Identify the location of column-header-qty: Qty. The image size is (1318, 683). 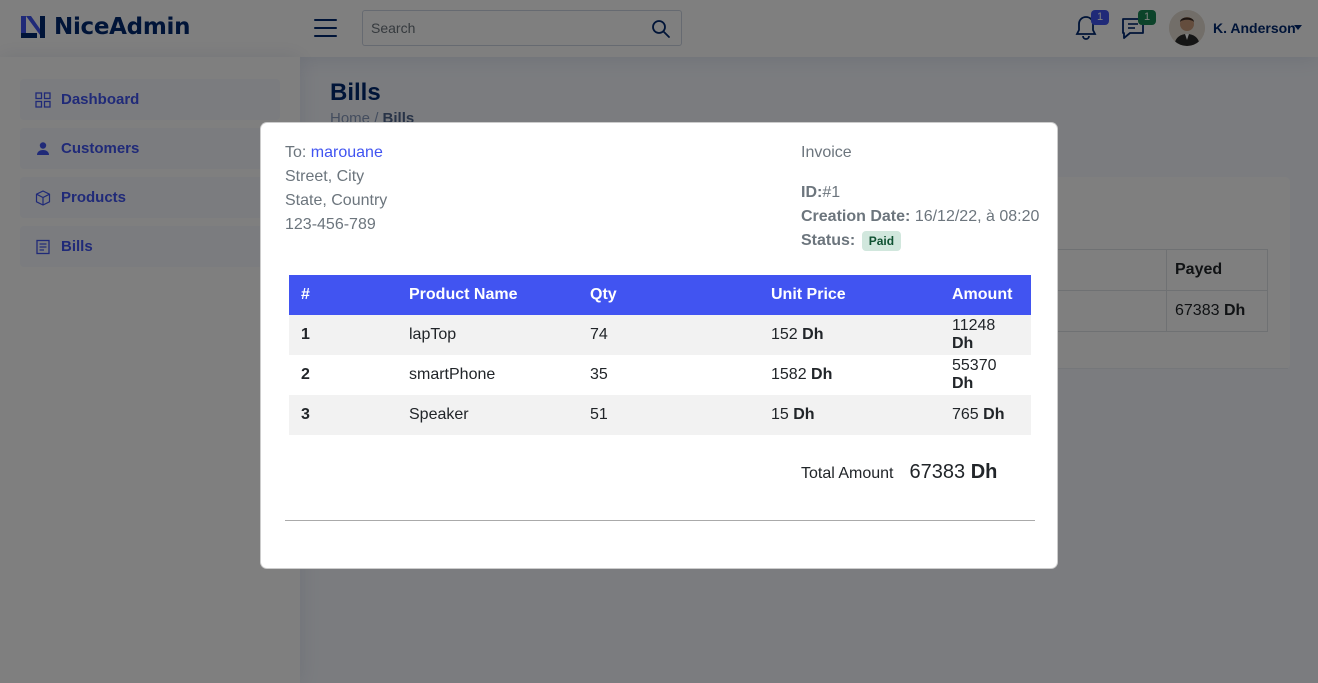
(603, 294).